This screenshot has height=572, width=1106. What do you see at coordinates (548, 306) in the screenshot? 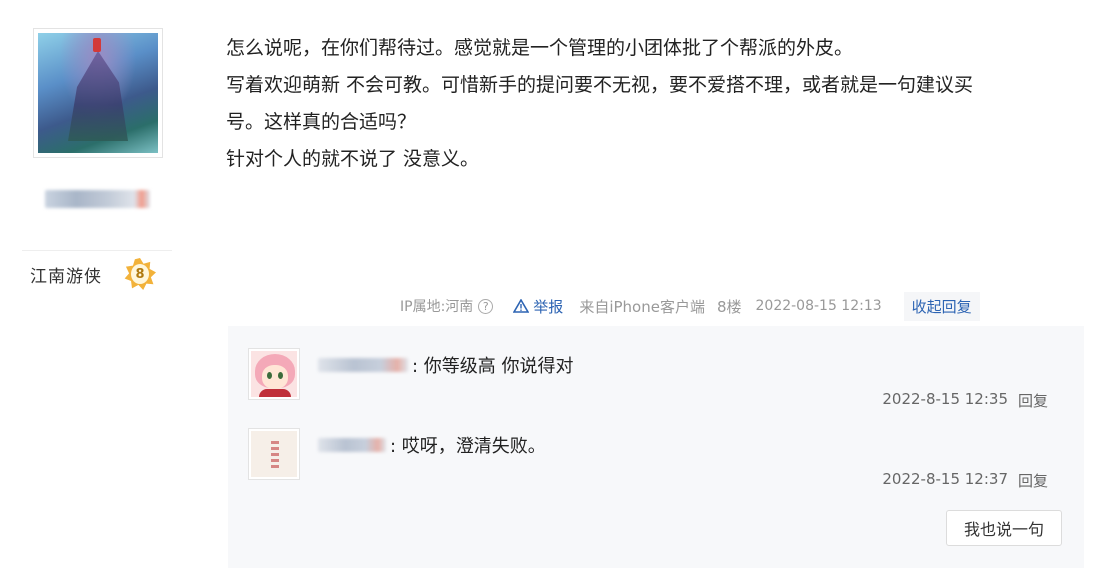
I see `report-label: 举报` at bounding box center [548, 306].